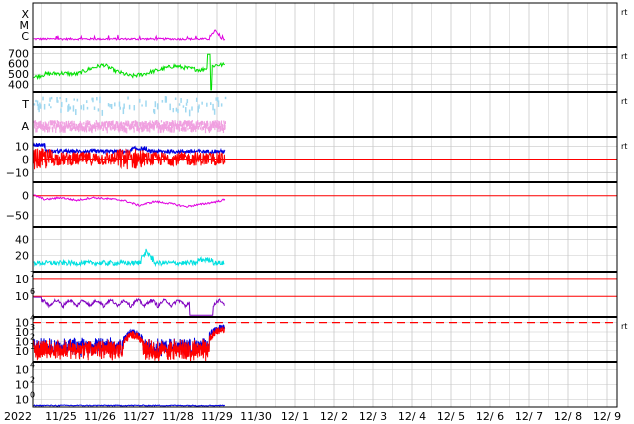  Describe the element at coordinates (22, 256) in the screenshot. I see `y-tick-label: 20` at that location.